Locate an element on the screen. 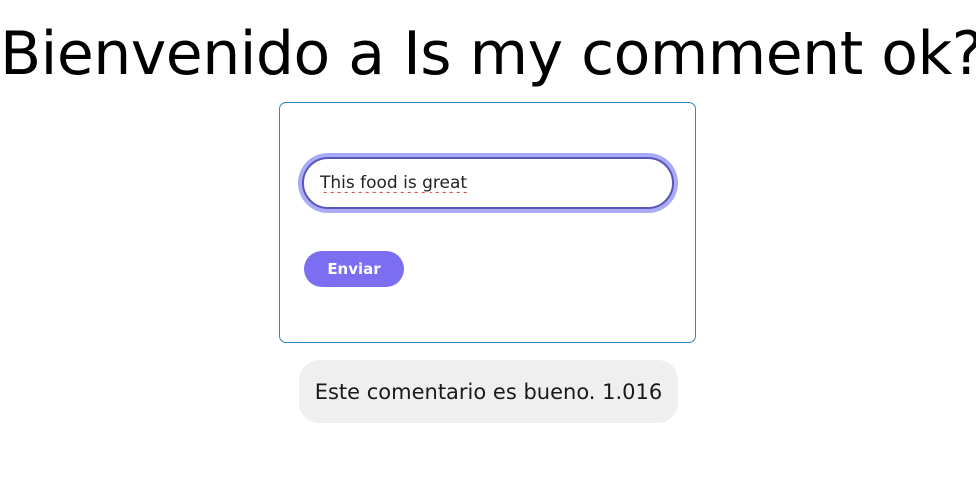 This screenshot has width=976, height=495. comment-input is located at coordinates (488, 183).